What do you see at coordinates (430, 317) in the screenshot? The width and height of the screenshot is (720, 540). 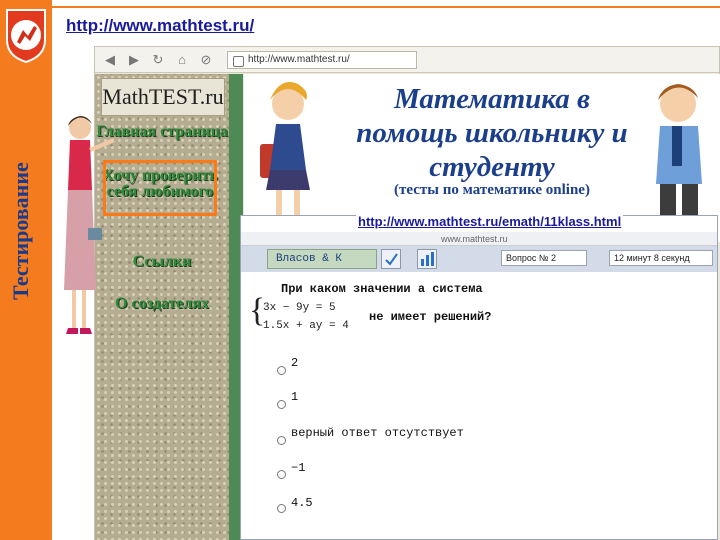 I see `question-line-2: не имеет решений?` at bounding box center [430, 317].